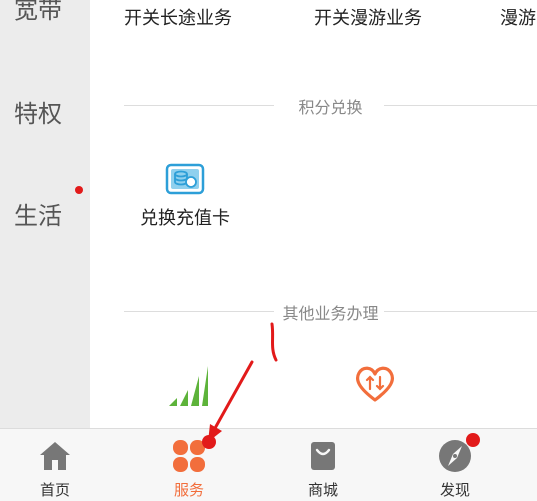 The image size is (537, 501). I want to click on tab-home: 首页, so click(55, 465).